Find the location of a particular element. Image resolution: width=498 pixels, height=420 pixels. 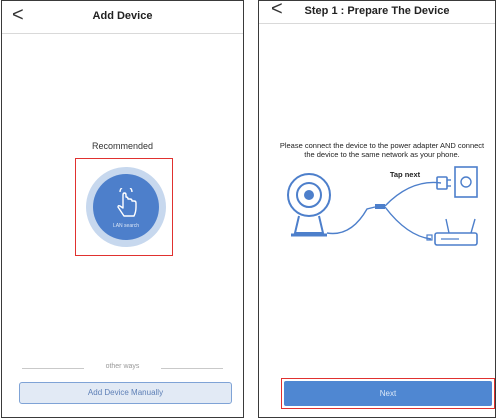

page-title: Add Device is located at coordinates (122, 16).